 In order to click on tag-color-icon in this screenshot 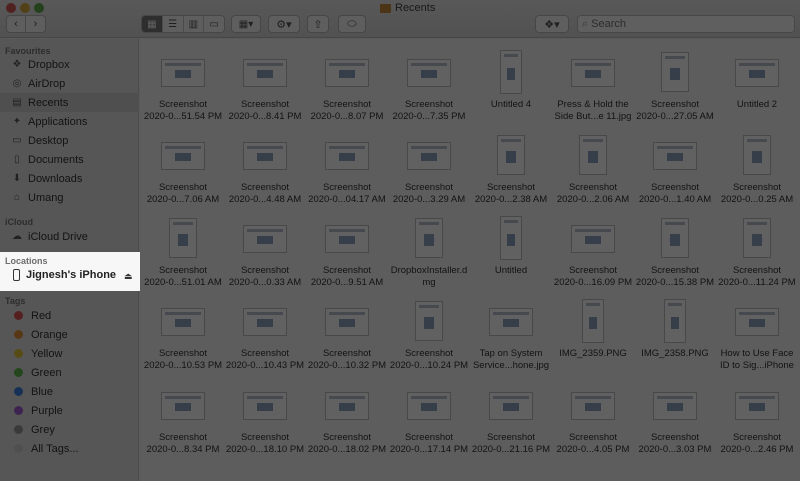, I will do `click(18, 391)`.